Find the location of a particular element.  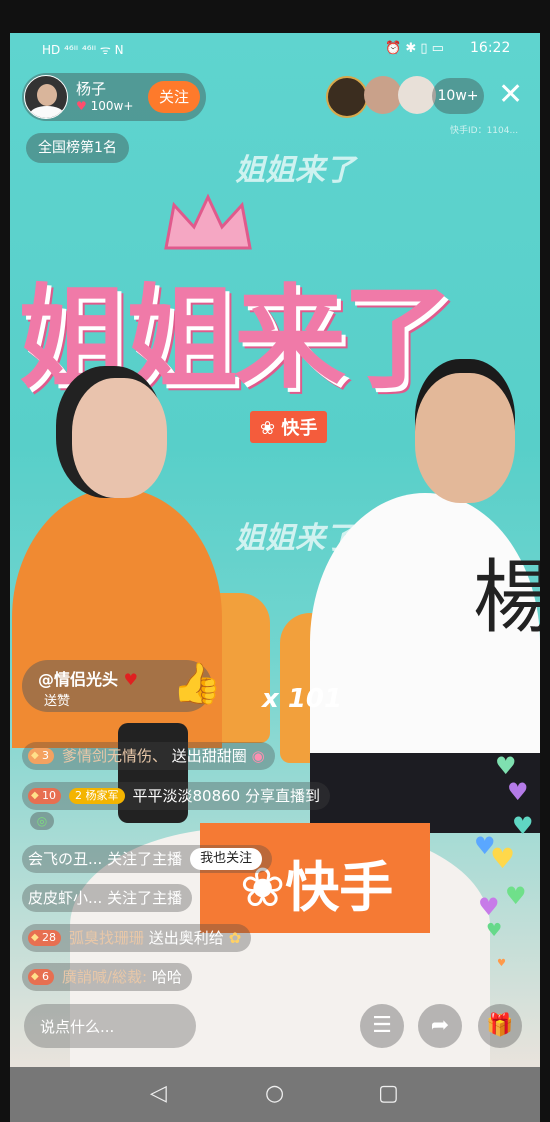

status-time: 16:22 is located at coordinates (490, 48).